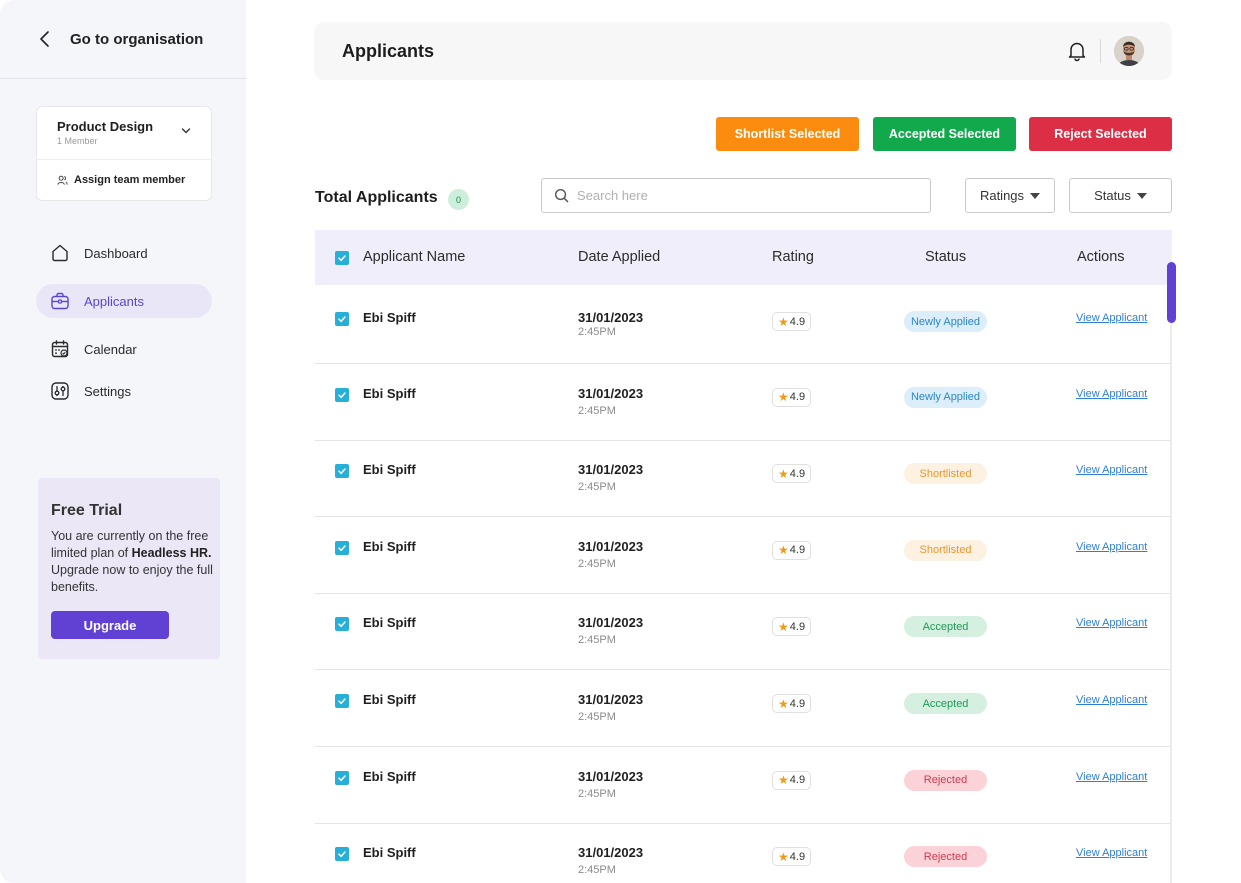 The width and height of the screenshot is (1241, 883). What do you see at coordinates (1077, 51) in the screenshot?
I see `bell-icon` at bounding box center [1077, 51].